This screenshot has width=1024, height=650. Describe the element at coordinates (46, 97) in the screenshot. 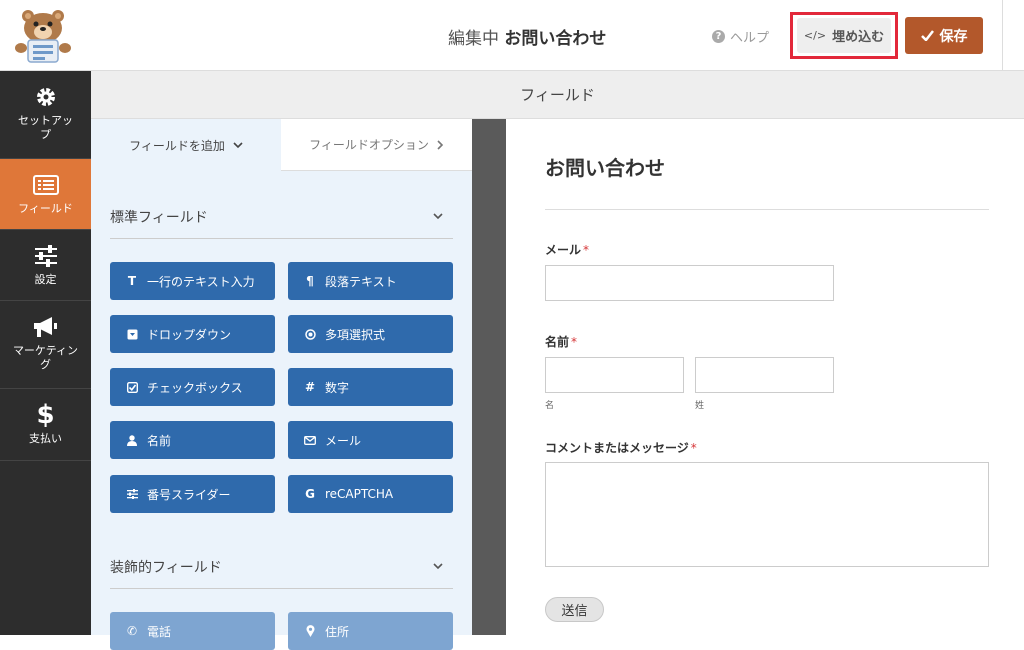

I see `gear-icon` at that location.